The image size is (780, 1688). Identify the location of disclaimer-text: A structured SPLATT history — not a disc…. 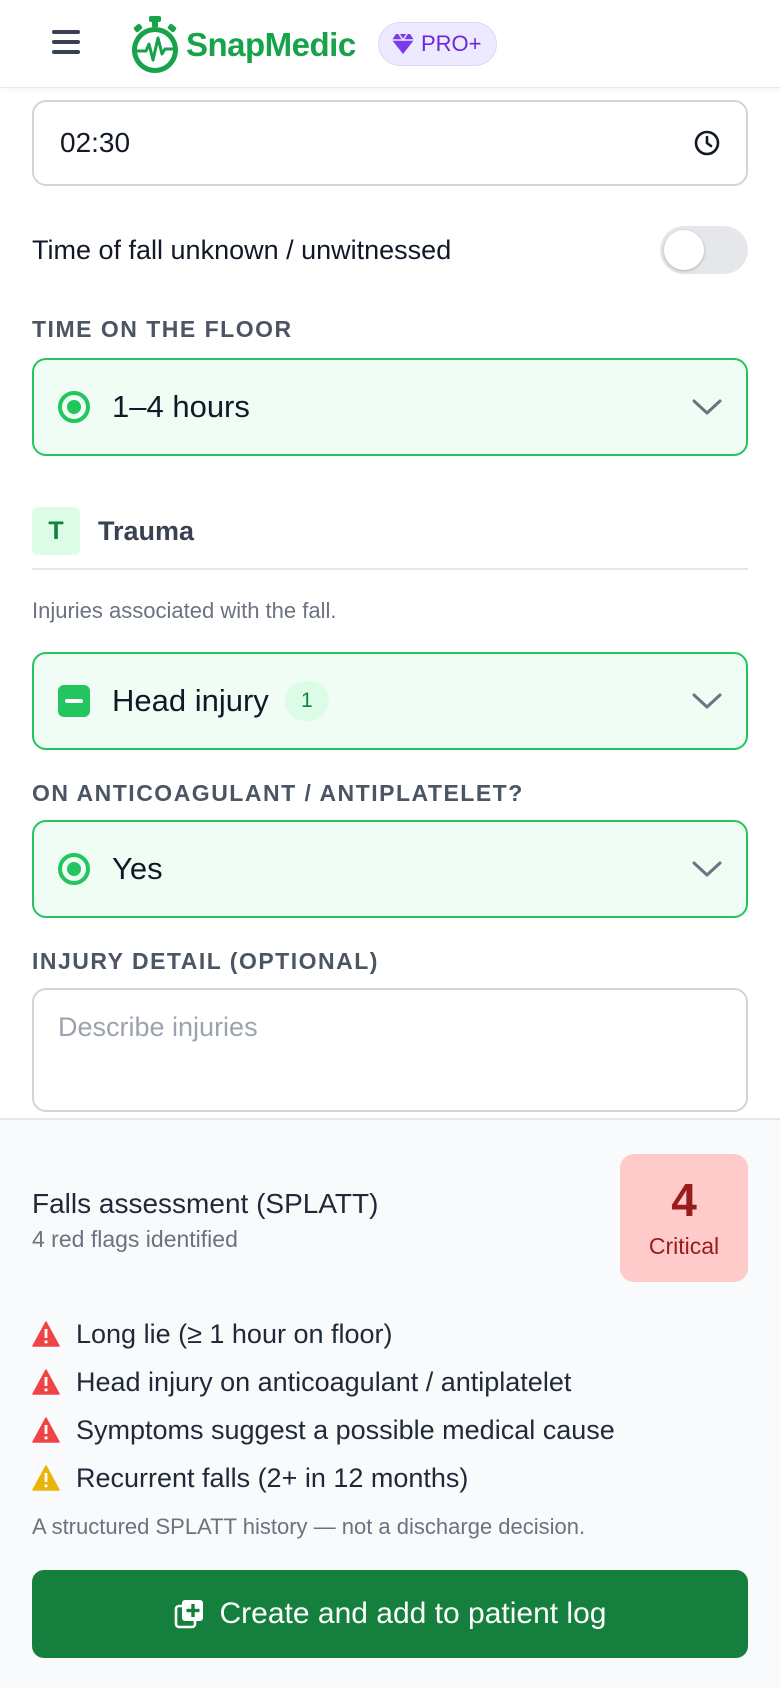
(309, 1526).